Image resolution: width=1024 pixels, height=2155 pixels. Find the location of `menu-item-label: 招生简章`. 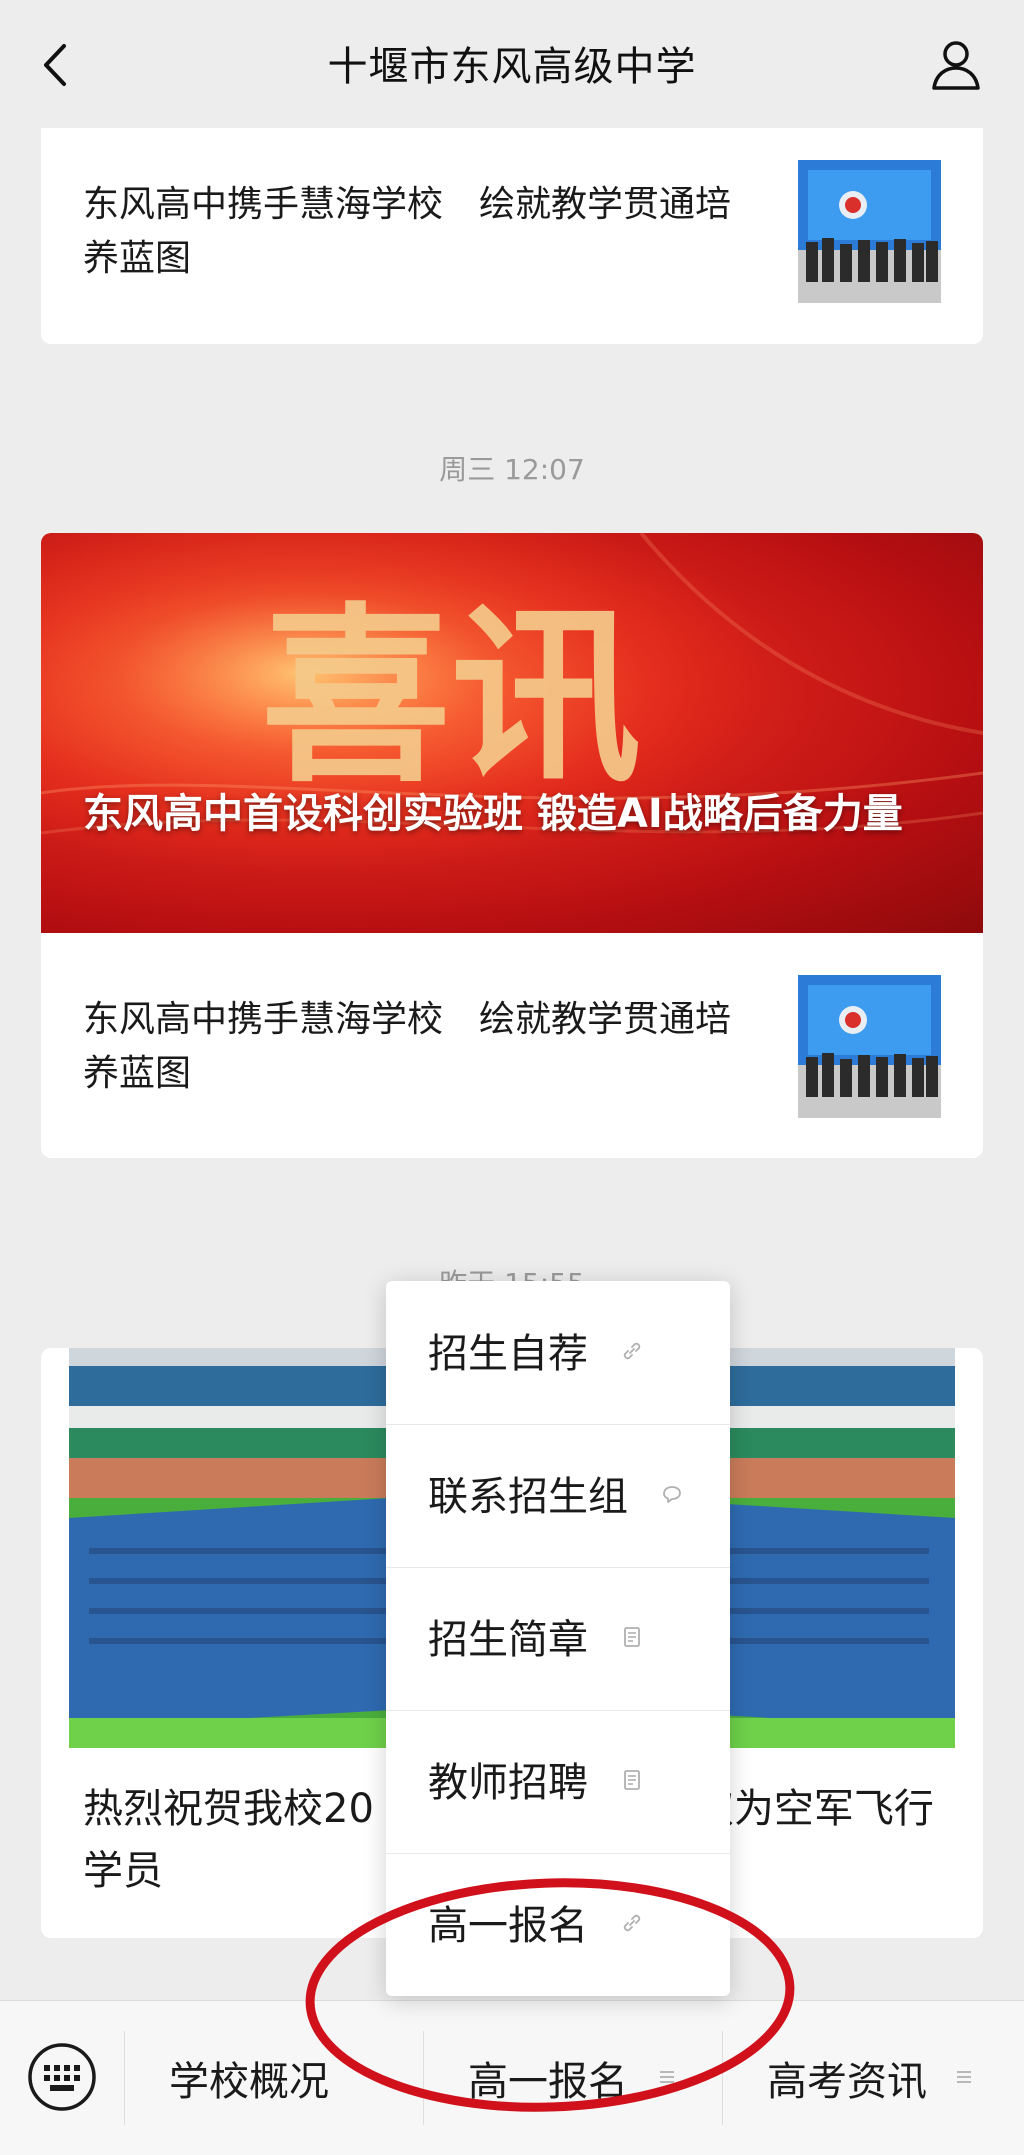

menu-item-label: 招生简章 is located at coordinates (508, 1640).